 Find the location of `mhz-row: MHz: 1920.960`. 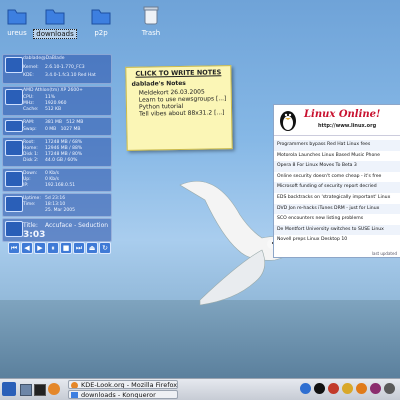

mhz-row: MHz: 1920.960 is located at coordinates (44, 103).